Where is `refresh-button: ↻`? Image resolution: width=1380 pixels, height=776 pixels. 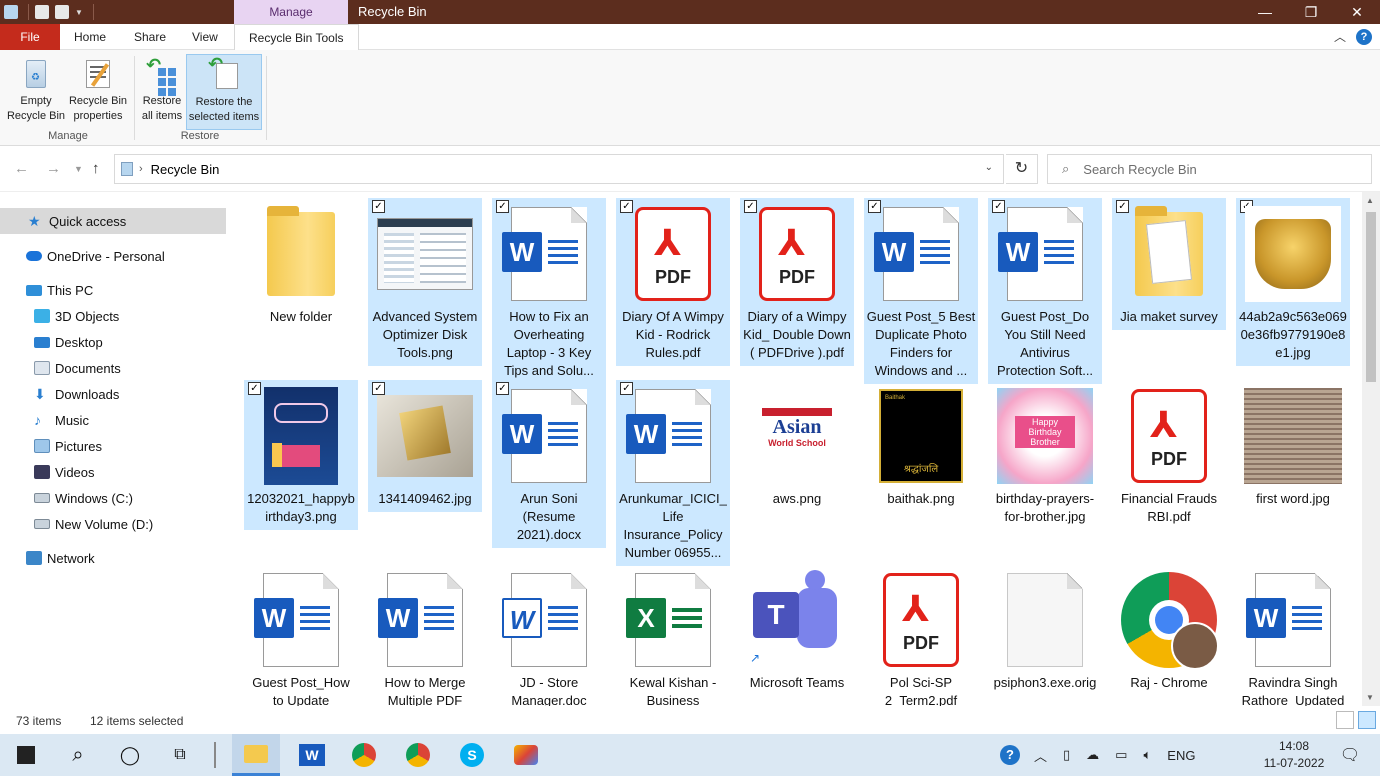
refresh-button: ↻ is located at coordinates (1022, 169).